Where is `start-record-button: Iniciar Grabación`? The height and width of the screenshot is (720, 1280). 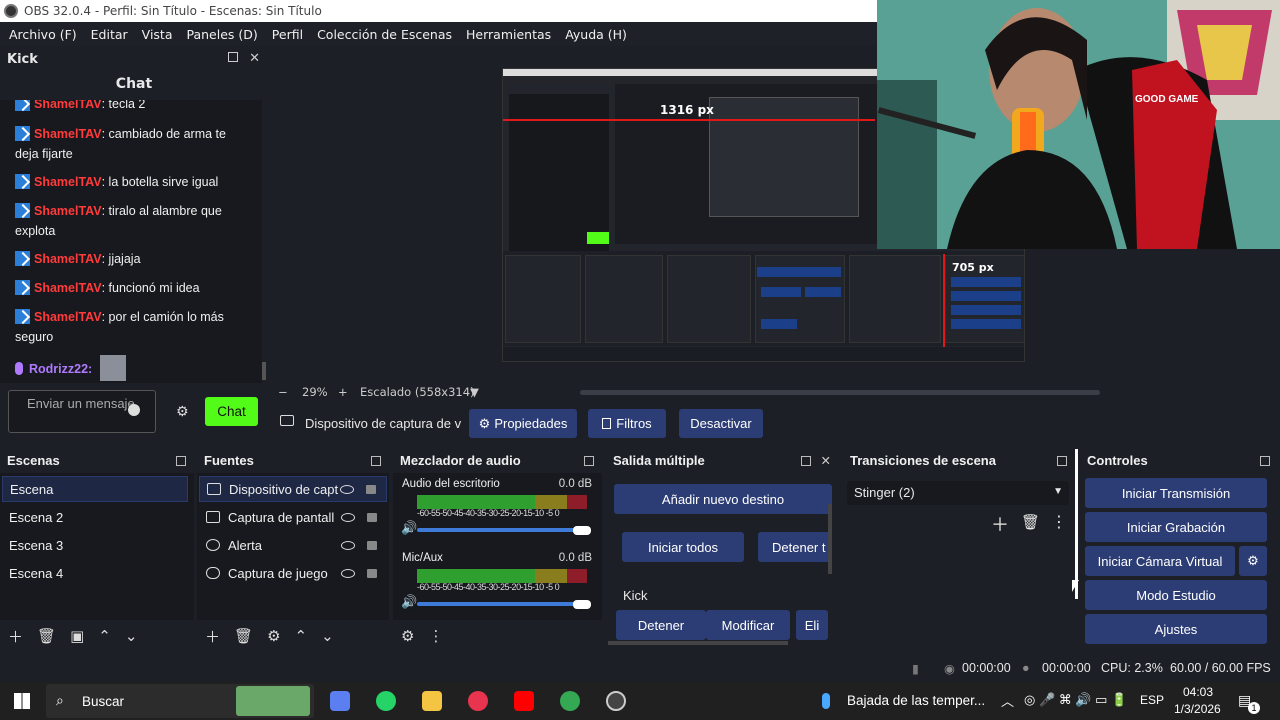
start-record-button: Iniciar Grabación is located at coordinates (1176, 527).